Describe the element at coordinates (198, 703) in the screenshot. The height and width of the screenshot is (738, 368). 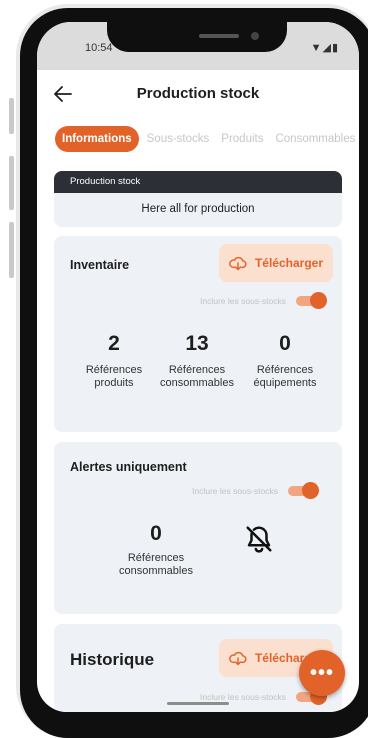
I see `home-indicator` at that location.